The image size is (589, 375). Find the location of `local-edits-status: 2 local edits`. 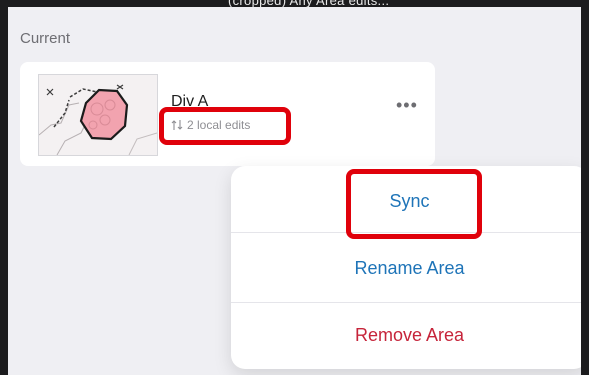

local-edits-status: 2 local edits is located at coordinates (210, 125).